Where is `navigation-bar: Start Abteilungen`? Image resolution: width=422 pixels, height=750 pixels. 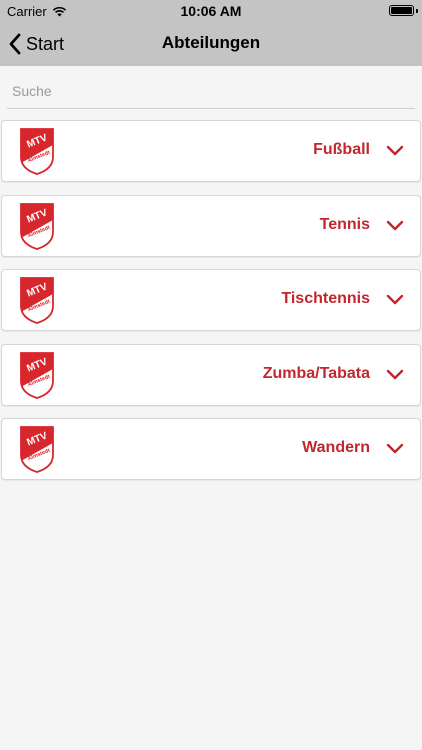
navigation-bar: Start Abteilungen is located at coordinates (211, 44).